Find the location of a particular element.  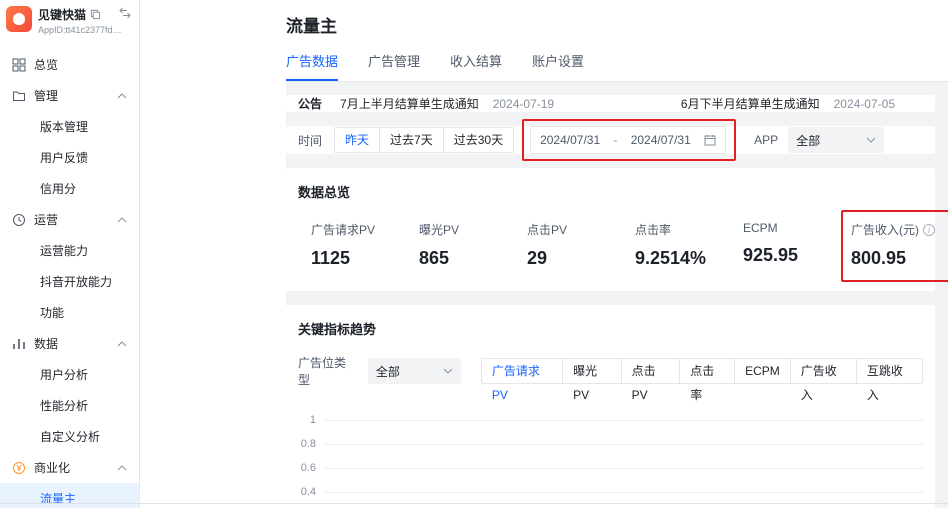

info-icon is located at coordinates (929, 229).